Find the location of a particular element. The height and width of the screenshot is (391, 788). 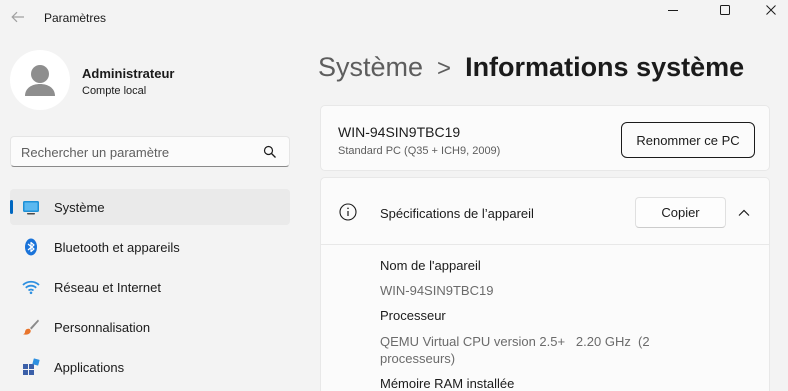

bluetooth-icon is located at coordinates (31, 247).